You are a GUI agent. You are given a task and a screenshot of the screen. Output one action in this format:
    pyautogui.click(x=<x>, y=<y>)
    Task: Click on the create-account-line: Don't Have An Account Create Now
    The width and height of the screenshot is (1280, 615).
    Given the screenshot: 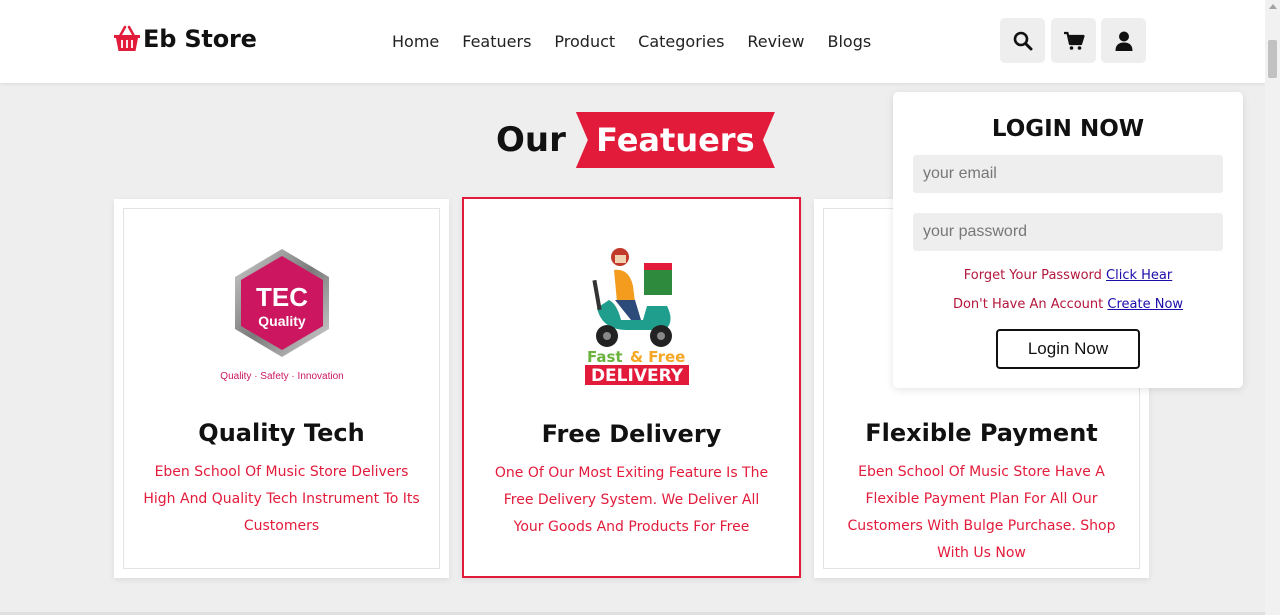 What is the action you would take?
    pyautogui.click(x=1068, y=304)
    